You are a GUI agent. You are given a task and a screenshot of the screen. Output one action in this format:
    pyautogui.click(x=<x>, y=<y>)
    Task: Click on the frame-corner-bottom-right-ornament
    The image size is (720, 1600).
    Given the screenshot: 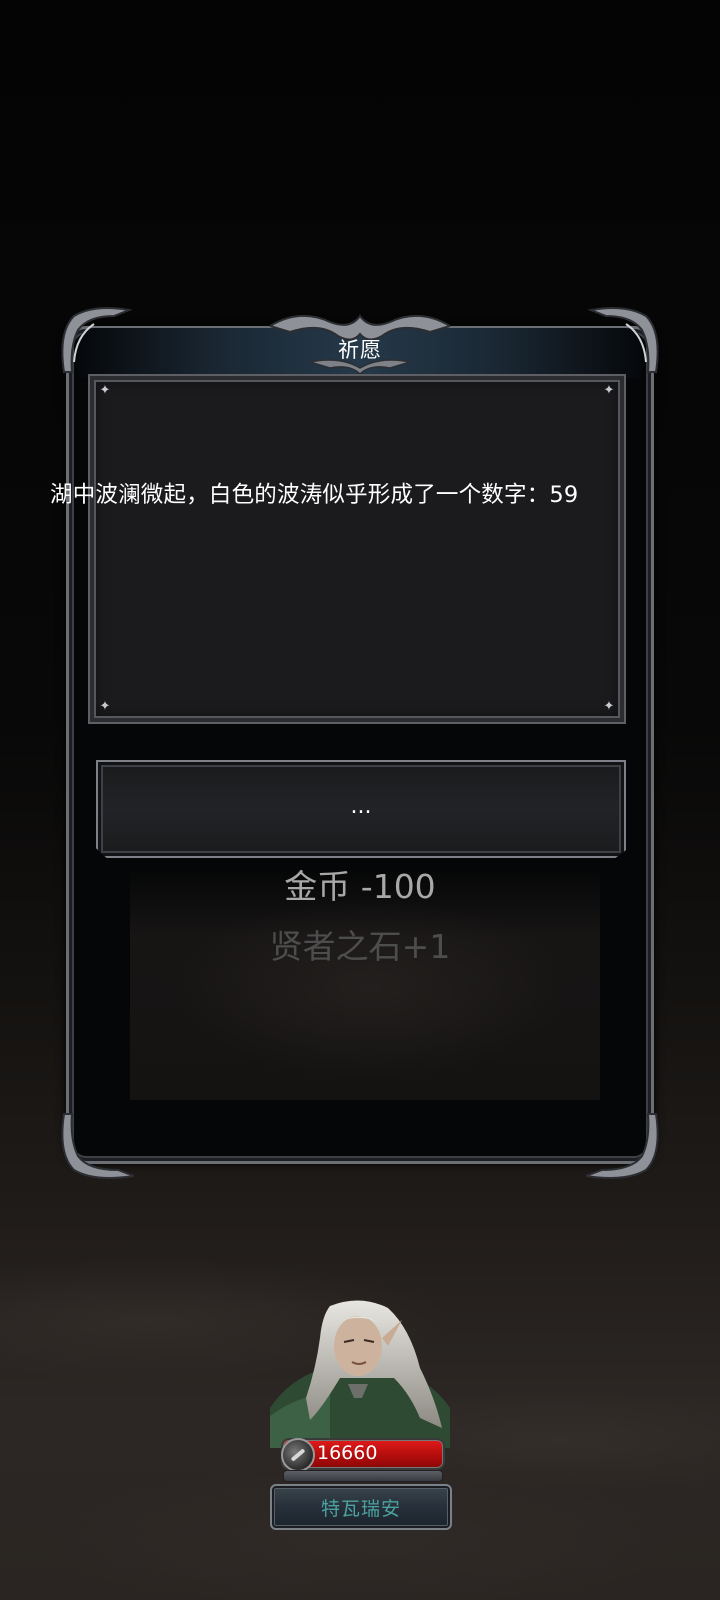 What is the action you would take?
    pyautogui.click(x=624, y=1144)
    